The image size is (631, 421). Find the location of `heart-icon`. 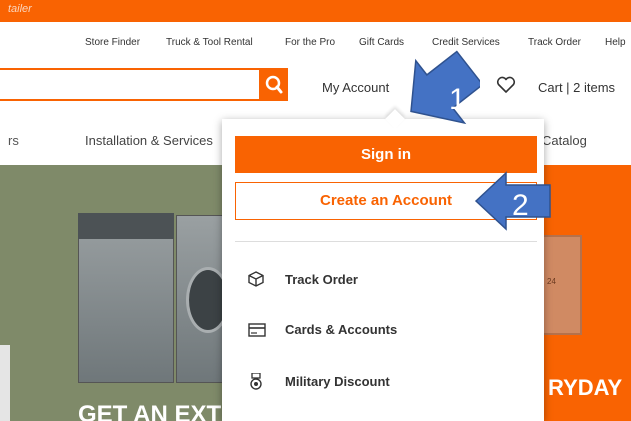

heart-icon is located at coordinates (506, 85).